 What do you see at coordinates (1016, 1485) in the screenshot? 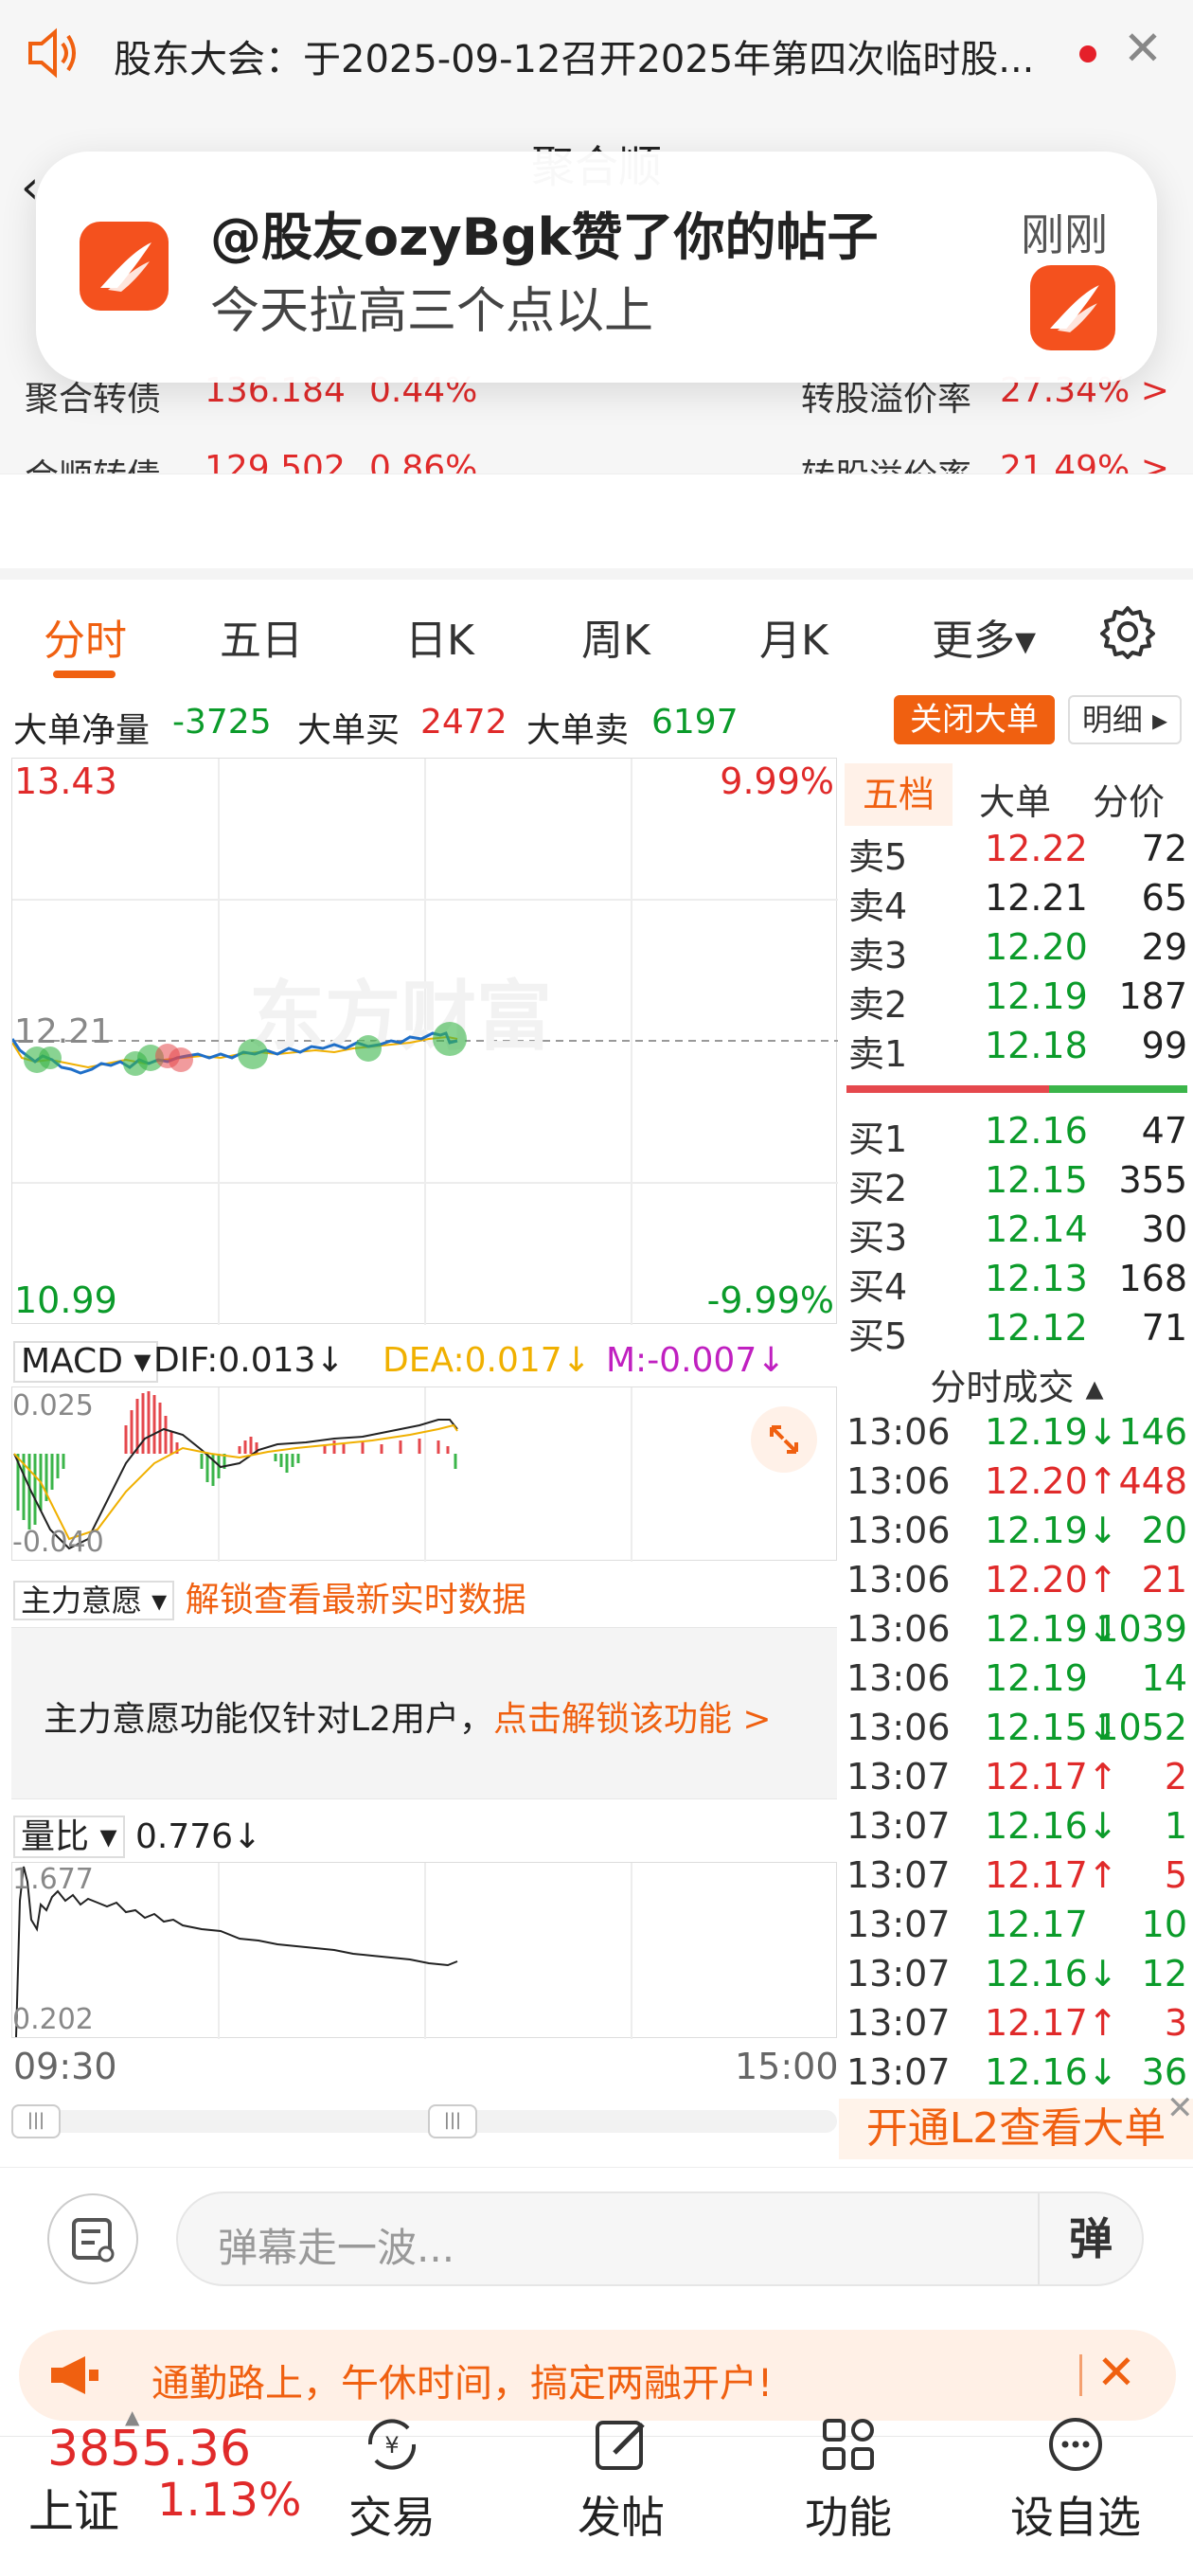
I see `tick-row: 13:06 12.20↑ 448` at bounding box center [1016, 1485].